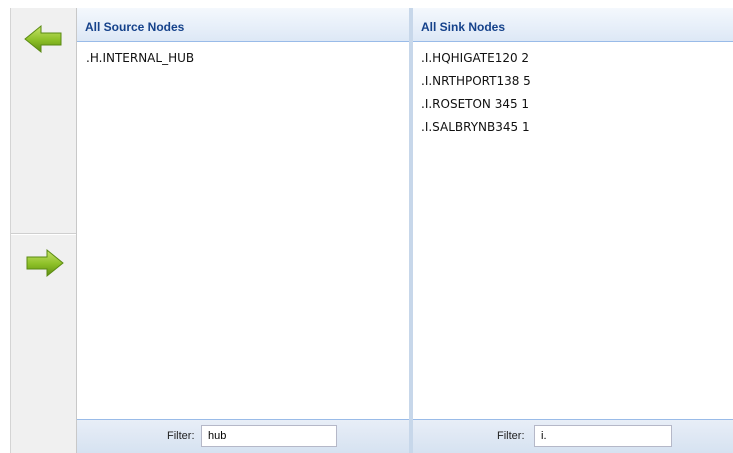 Image resolution: width=733 pixels, height=453 pixels. I want to click on move-to-sink-button, so click(44, 263).